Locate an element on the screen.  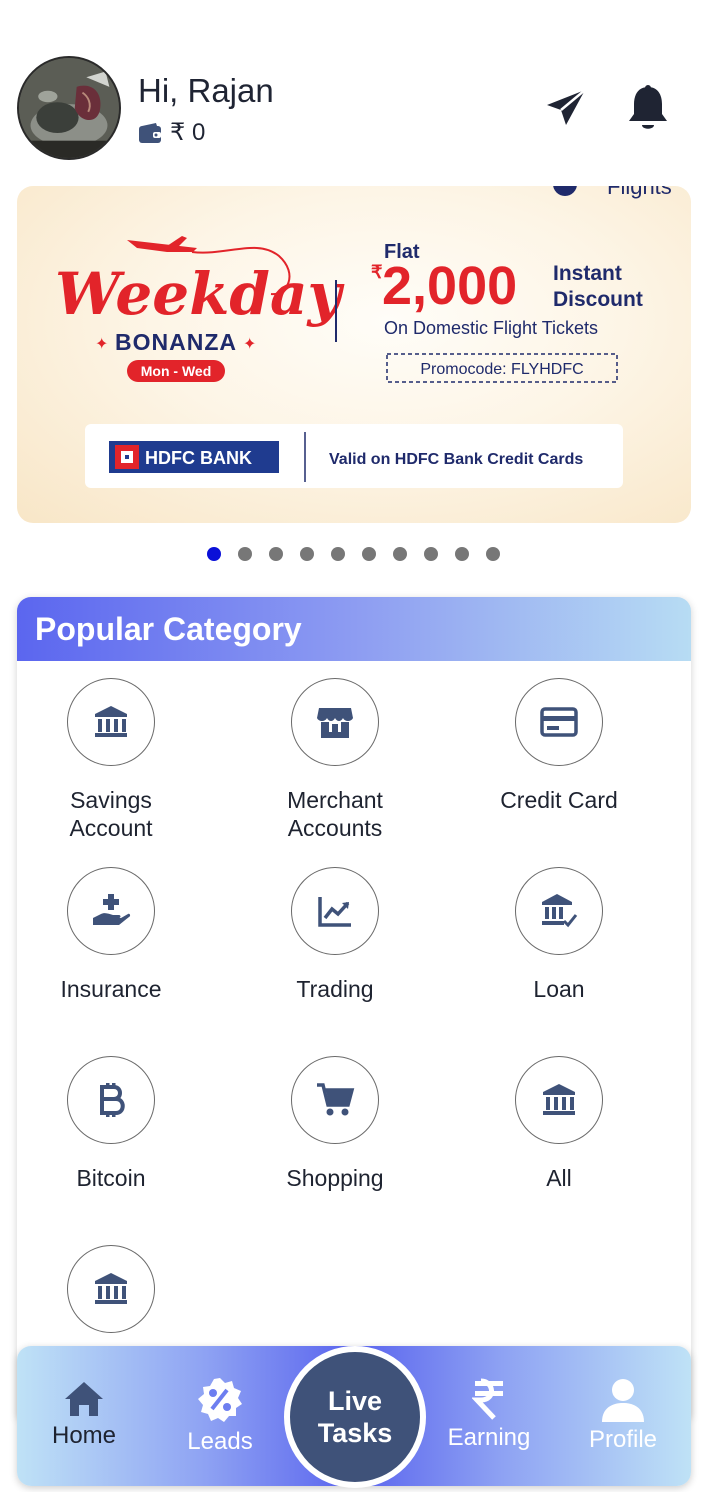
category-label: Merchant is located at coordinates (335, 800).